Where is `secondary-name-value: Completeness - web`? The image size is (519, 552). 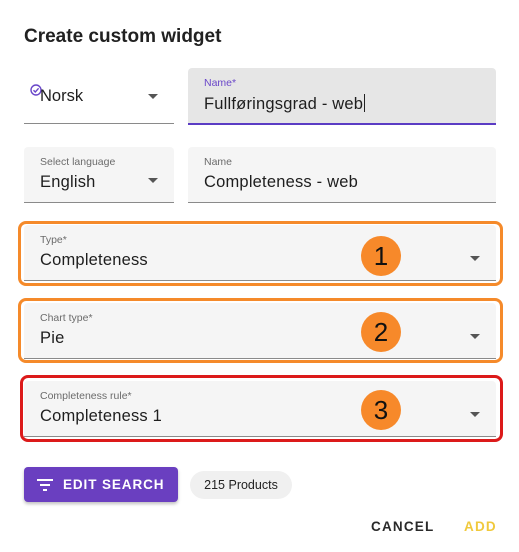 secondary-name-value: Completeness - web is located at coordinates (281, 182).